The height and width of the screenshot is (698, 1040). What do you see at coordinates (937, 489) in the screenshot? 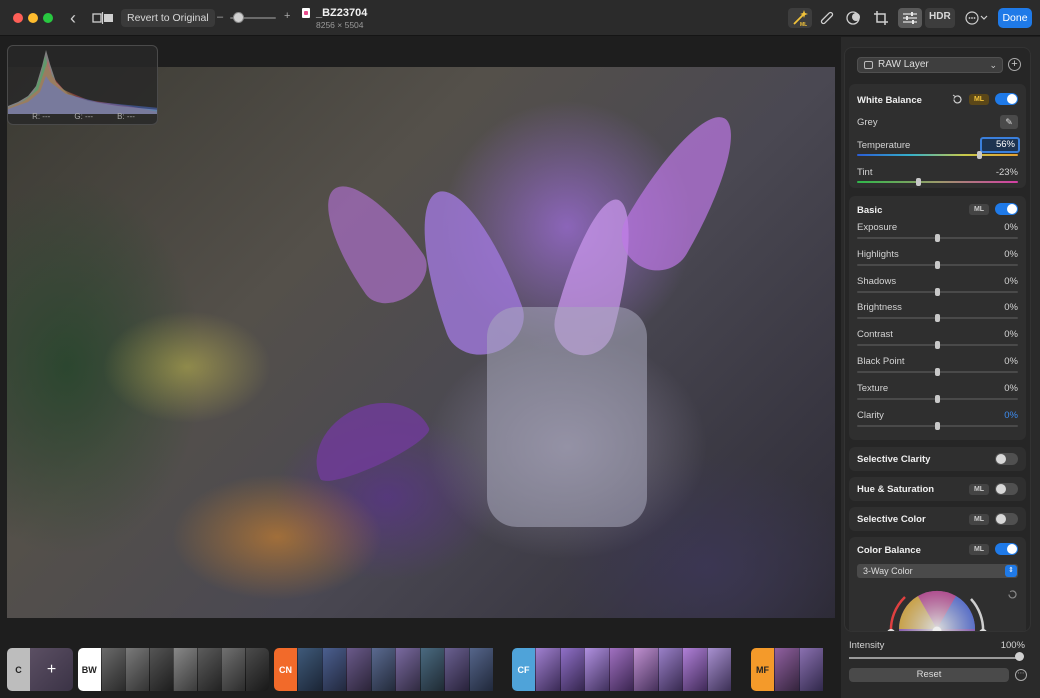
I see `hue-saturation-card: Hue & Saturation ML` at bounding box center [937, 489].